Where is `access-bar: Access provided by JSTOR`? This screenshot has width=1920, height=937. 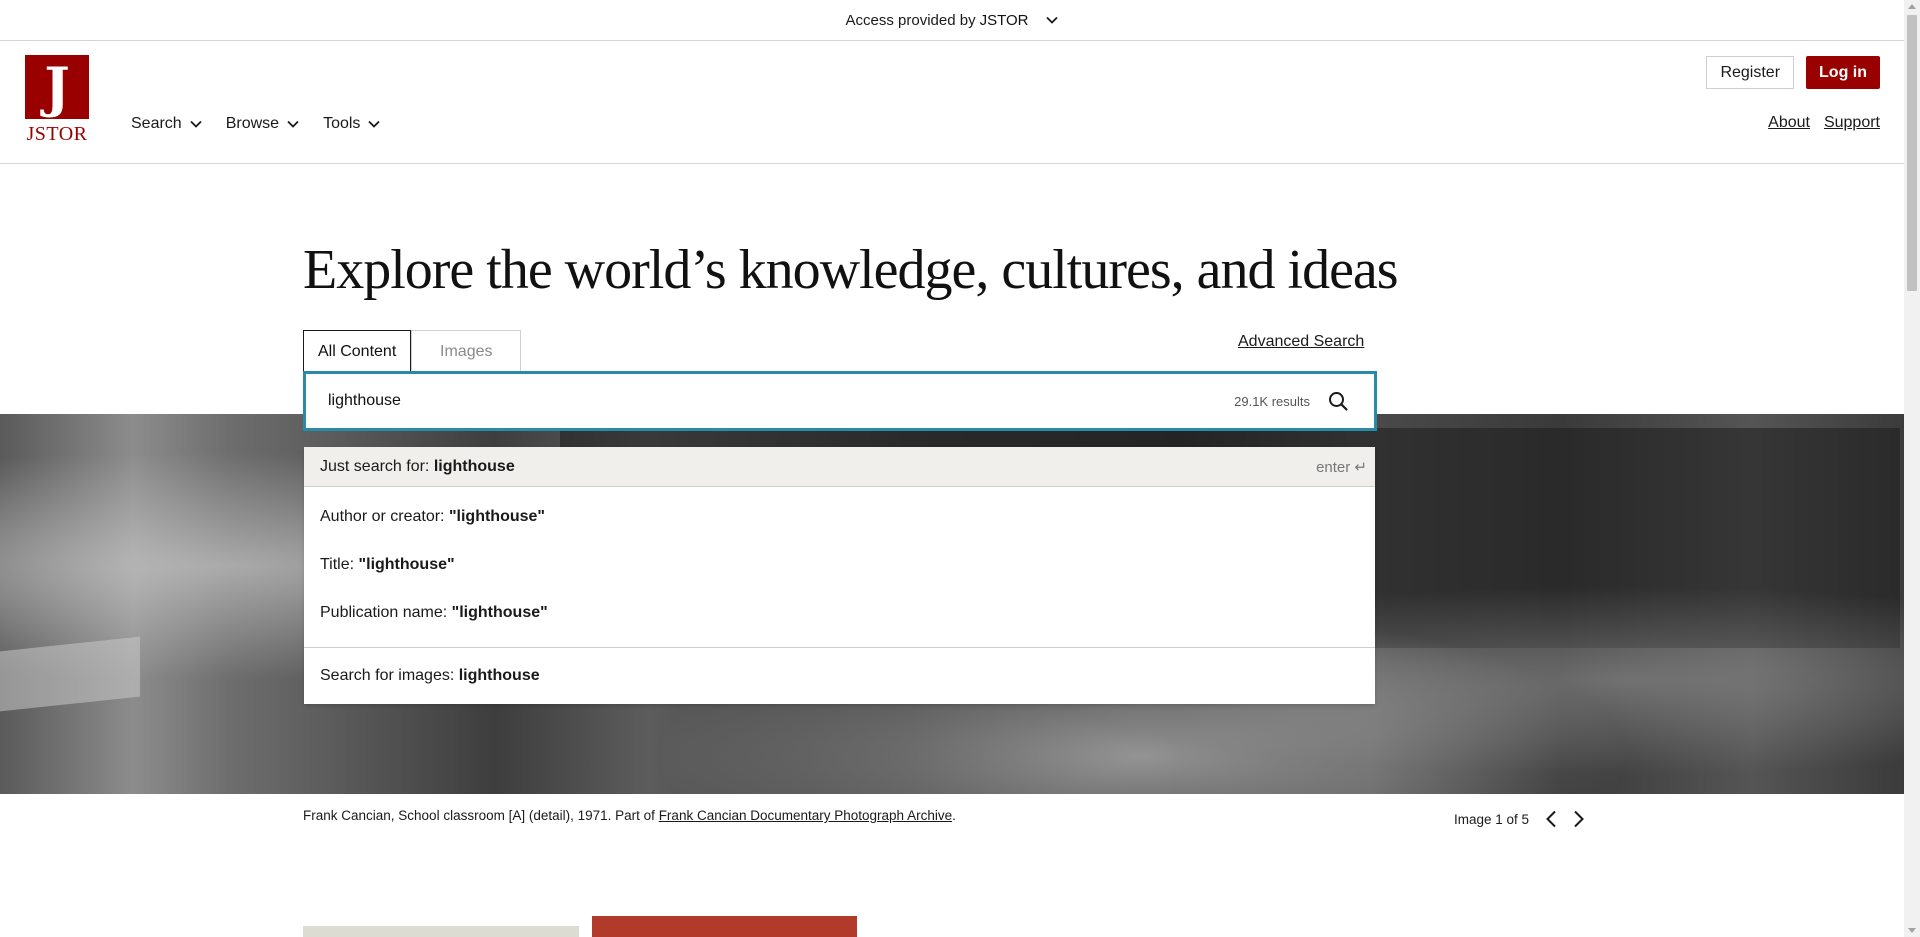 access-bar: Access provided by JSTOR is located at coordinates (952, 20).